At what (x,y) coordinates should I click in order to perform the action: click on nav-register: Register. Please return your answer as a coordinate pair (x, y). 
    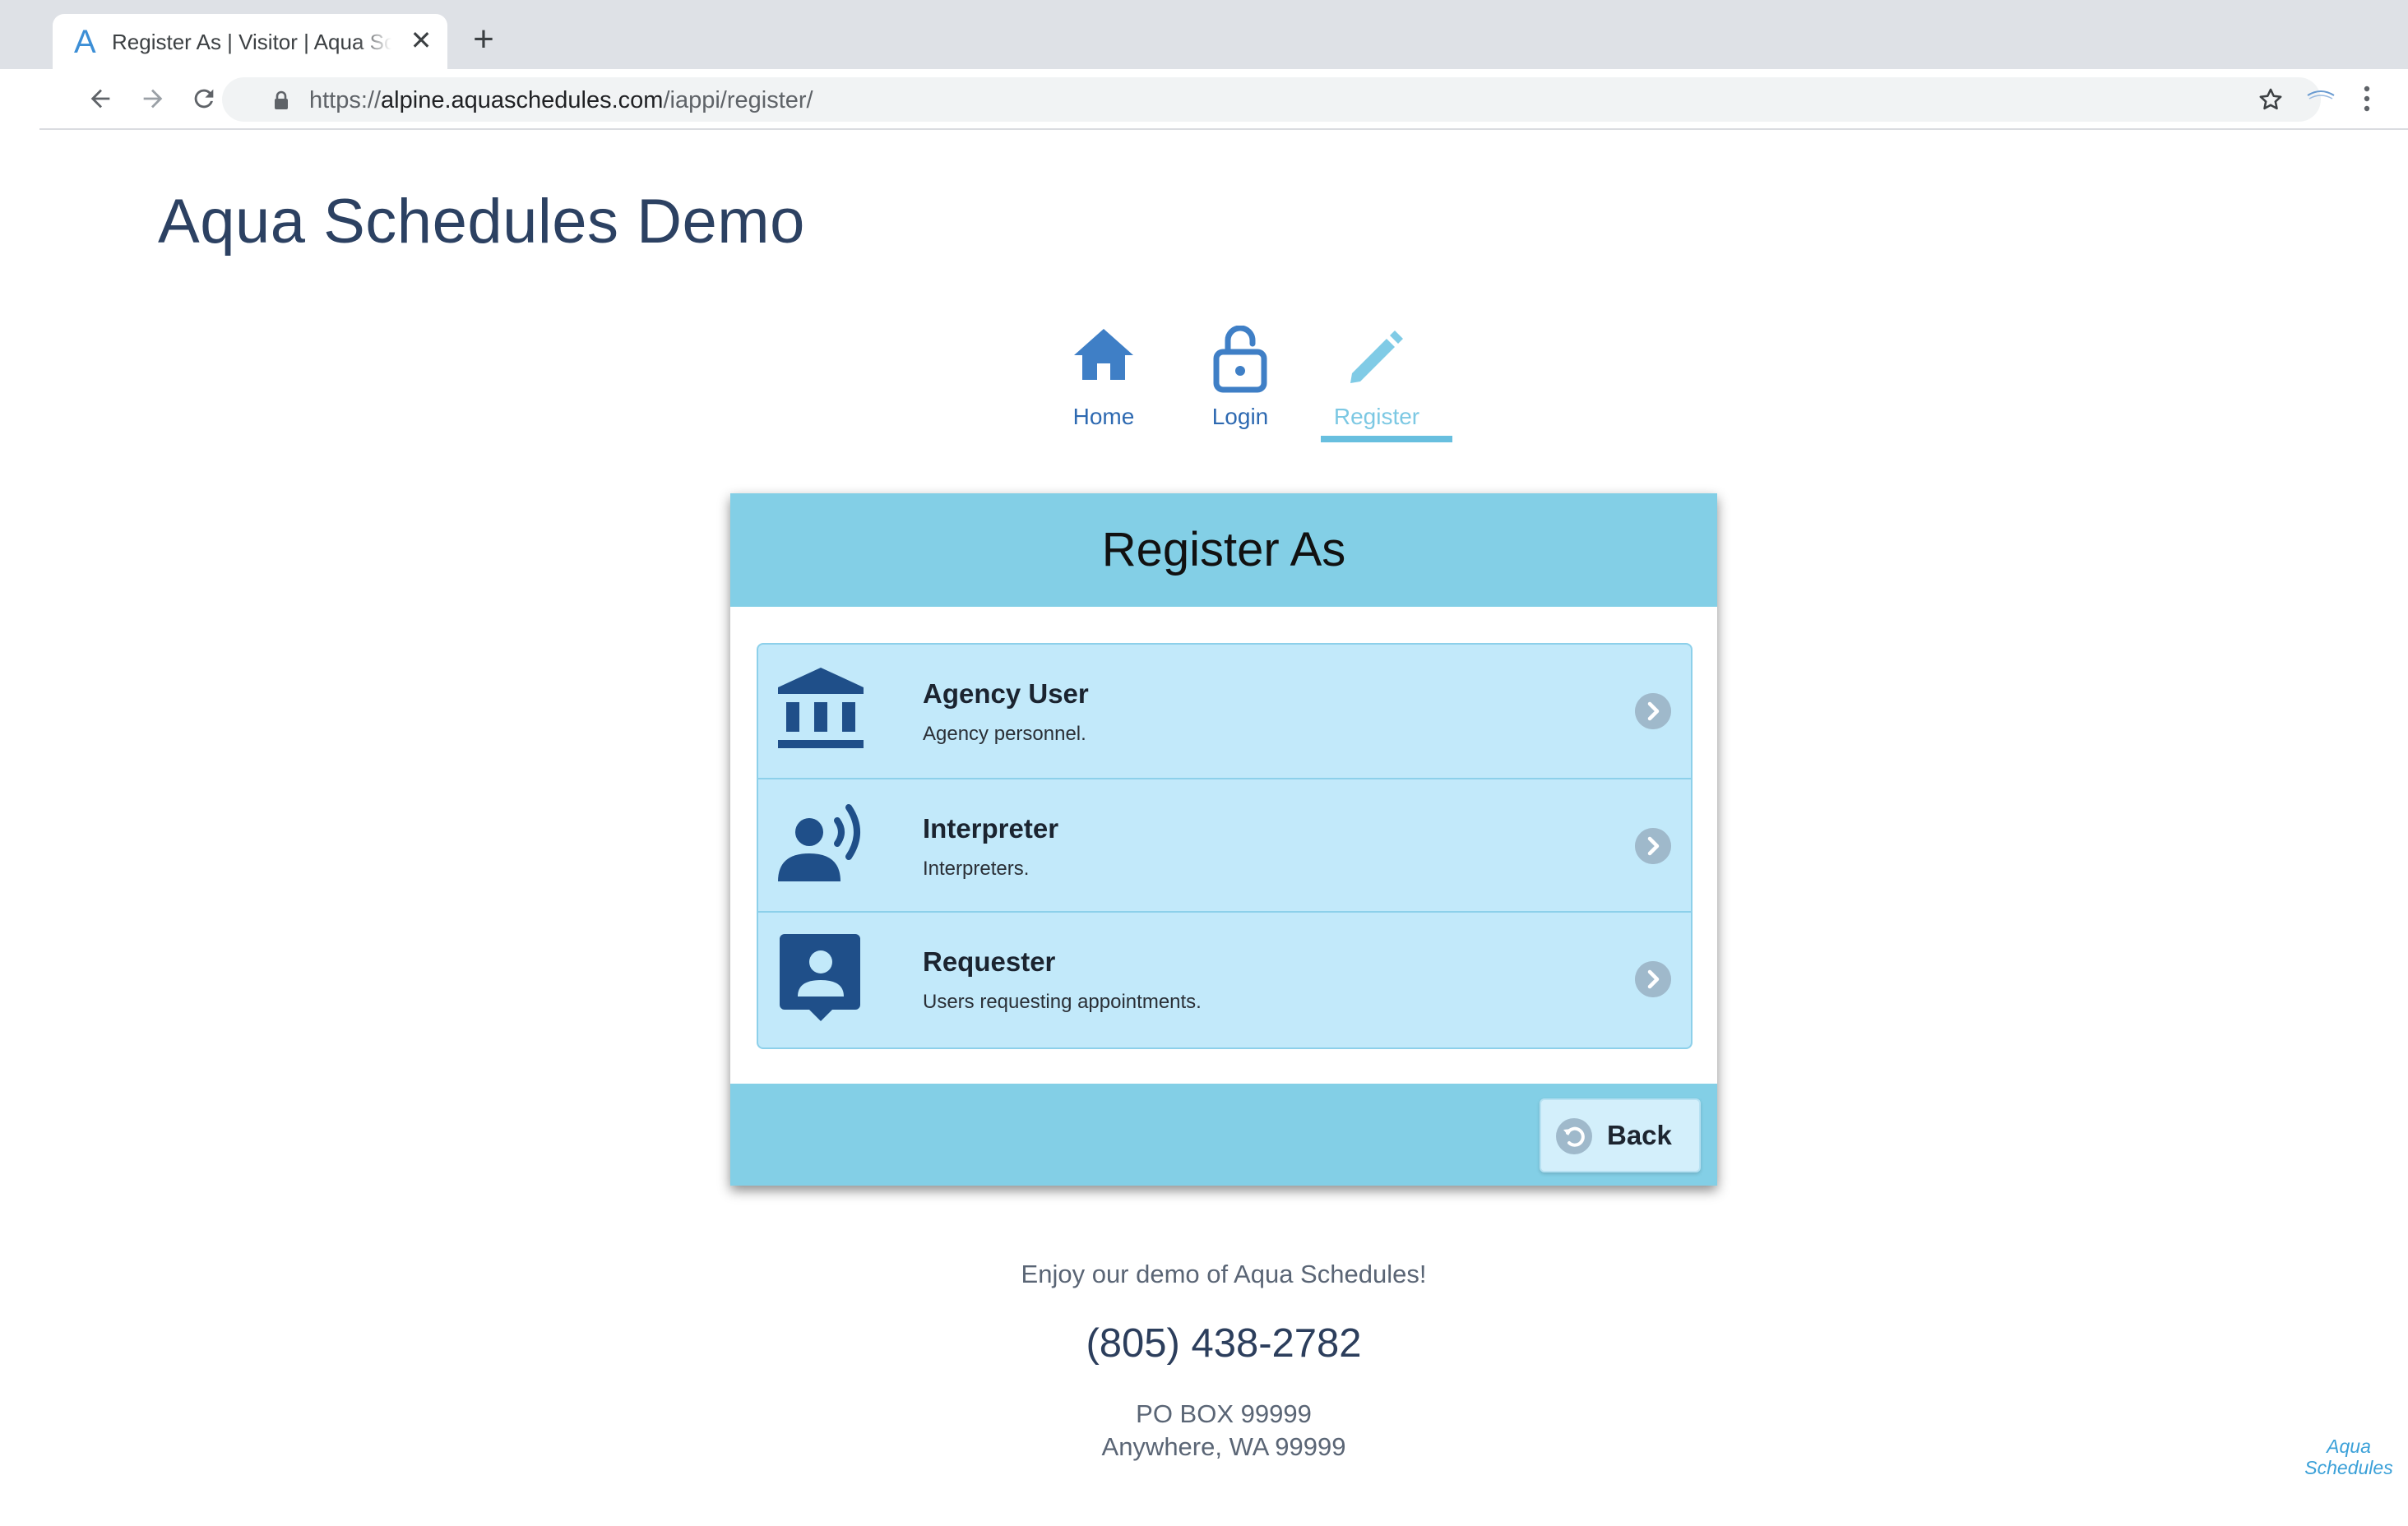
    Looking at the image, I should click on (1381, 387).